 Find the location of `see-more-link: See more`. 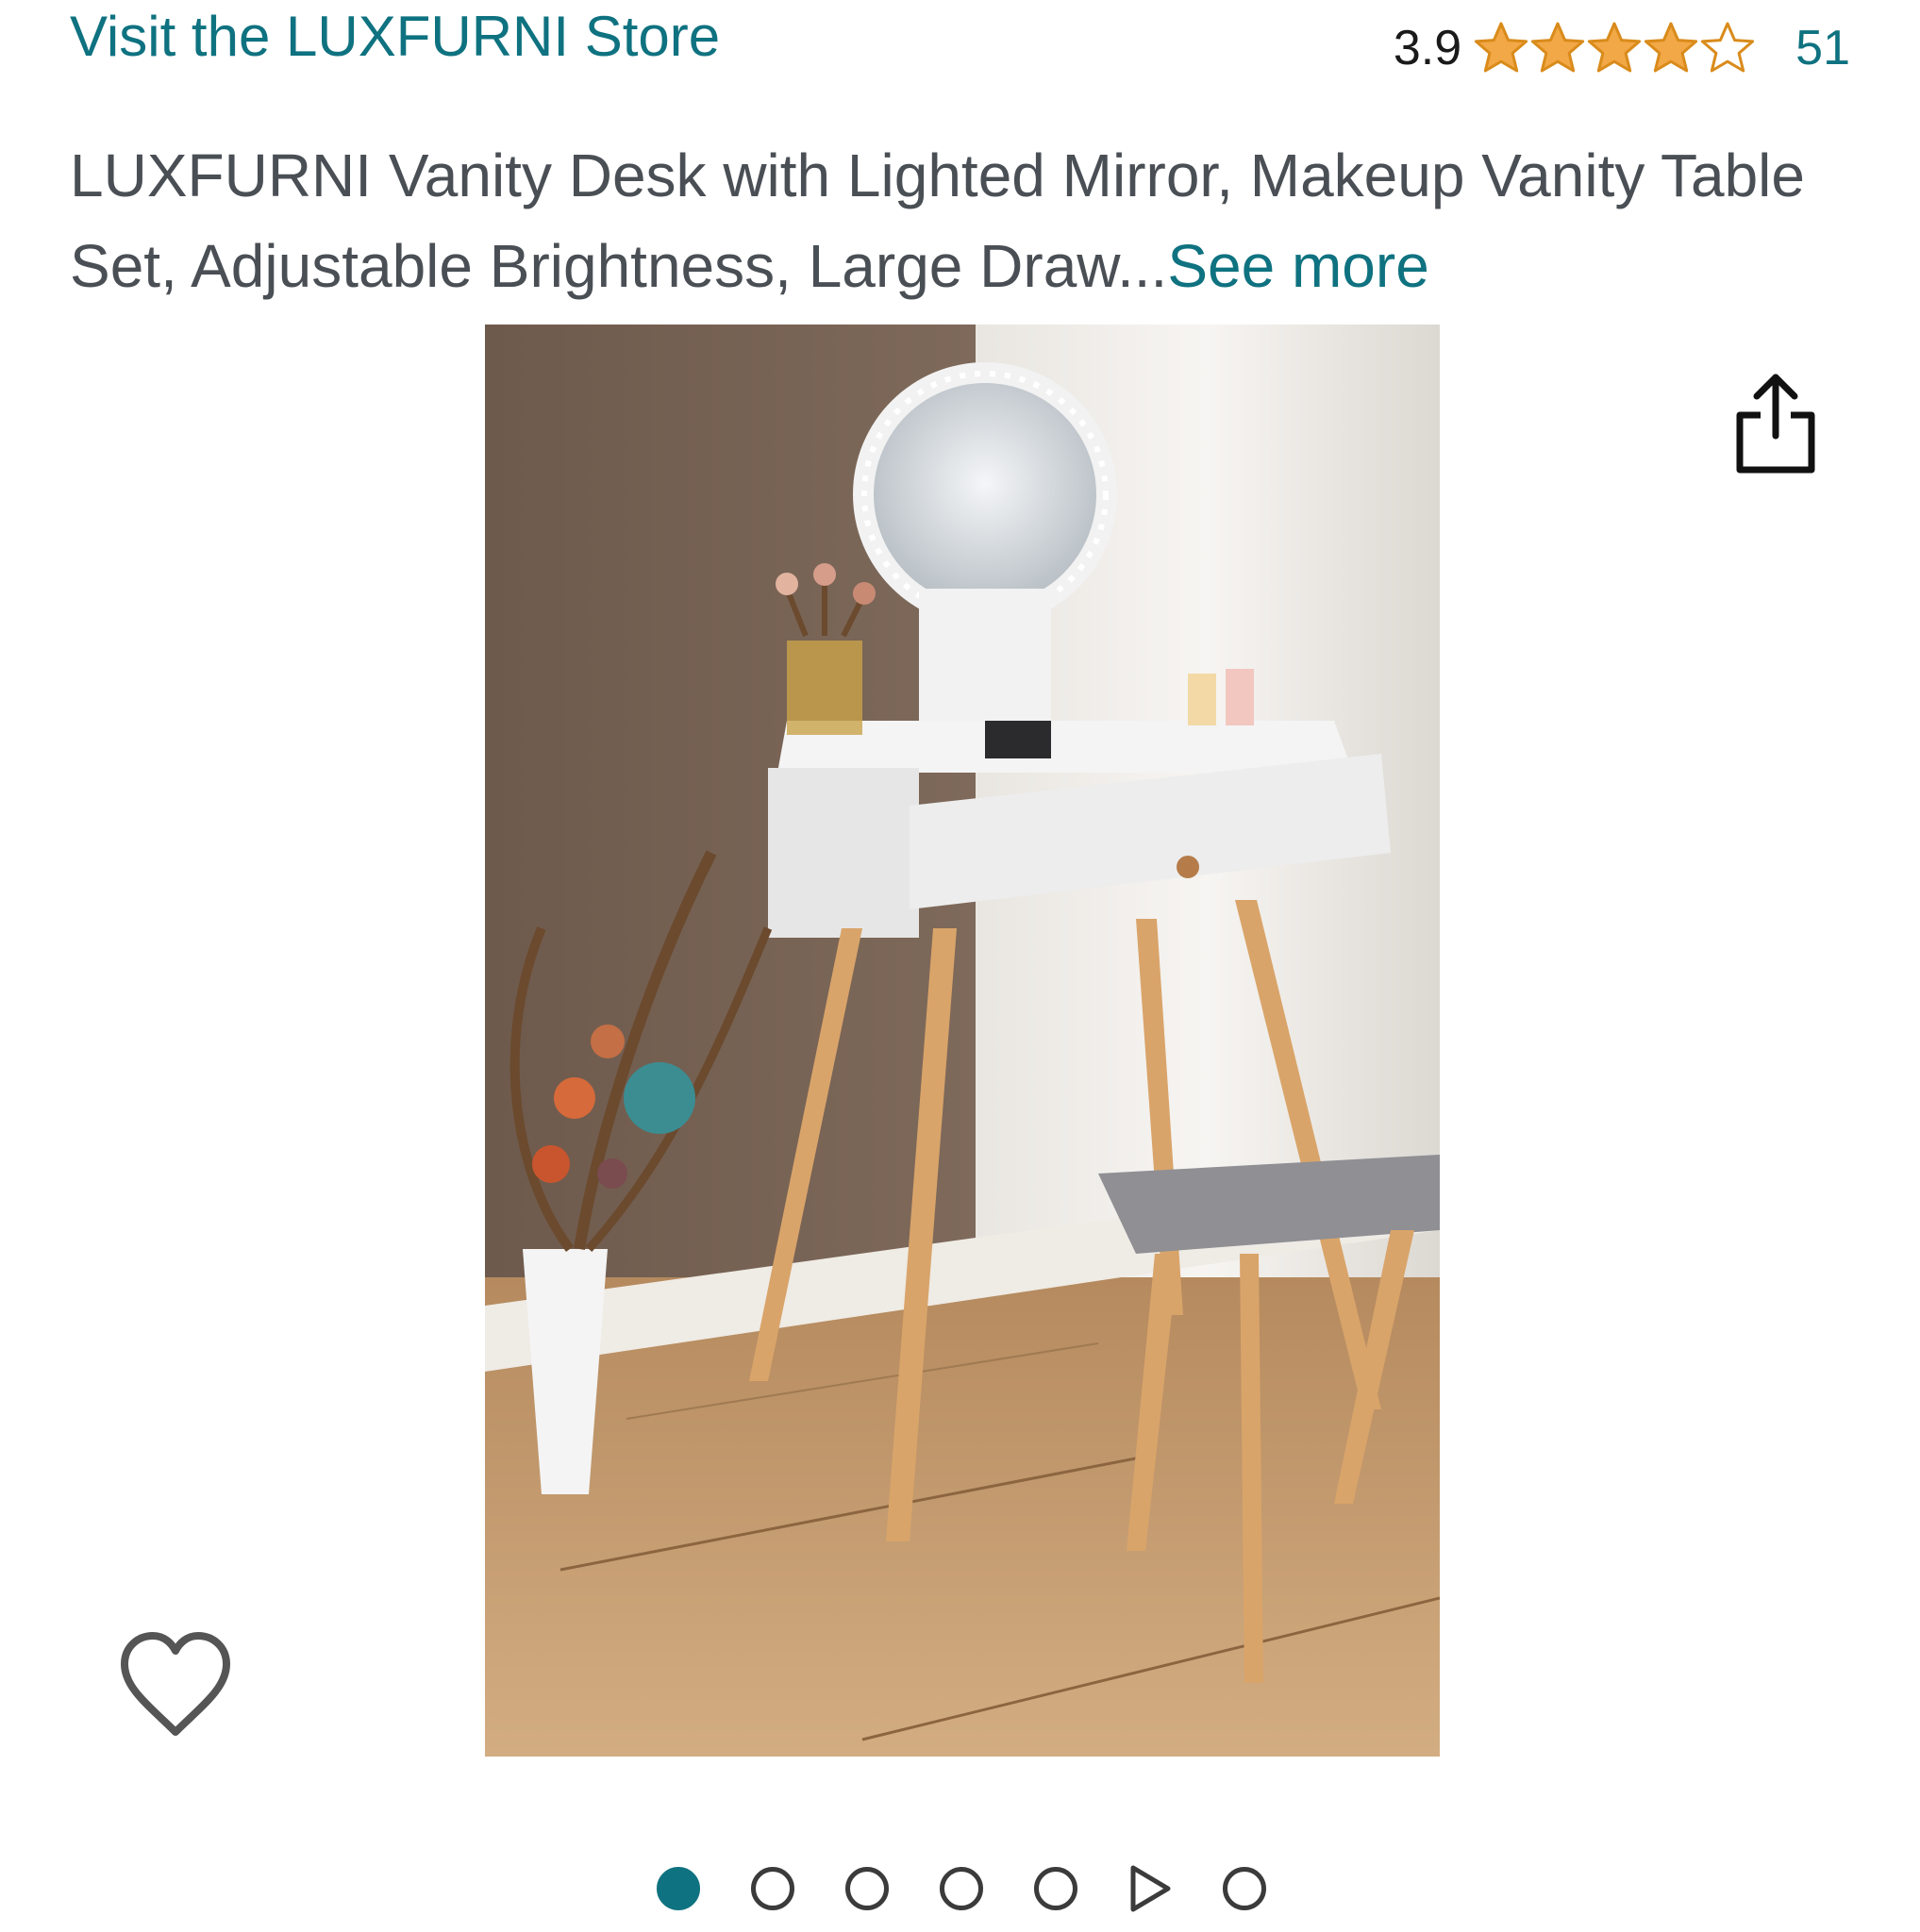

see-more-link: See more is located at coordinates (1297, 266).